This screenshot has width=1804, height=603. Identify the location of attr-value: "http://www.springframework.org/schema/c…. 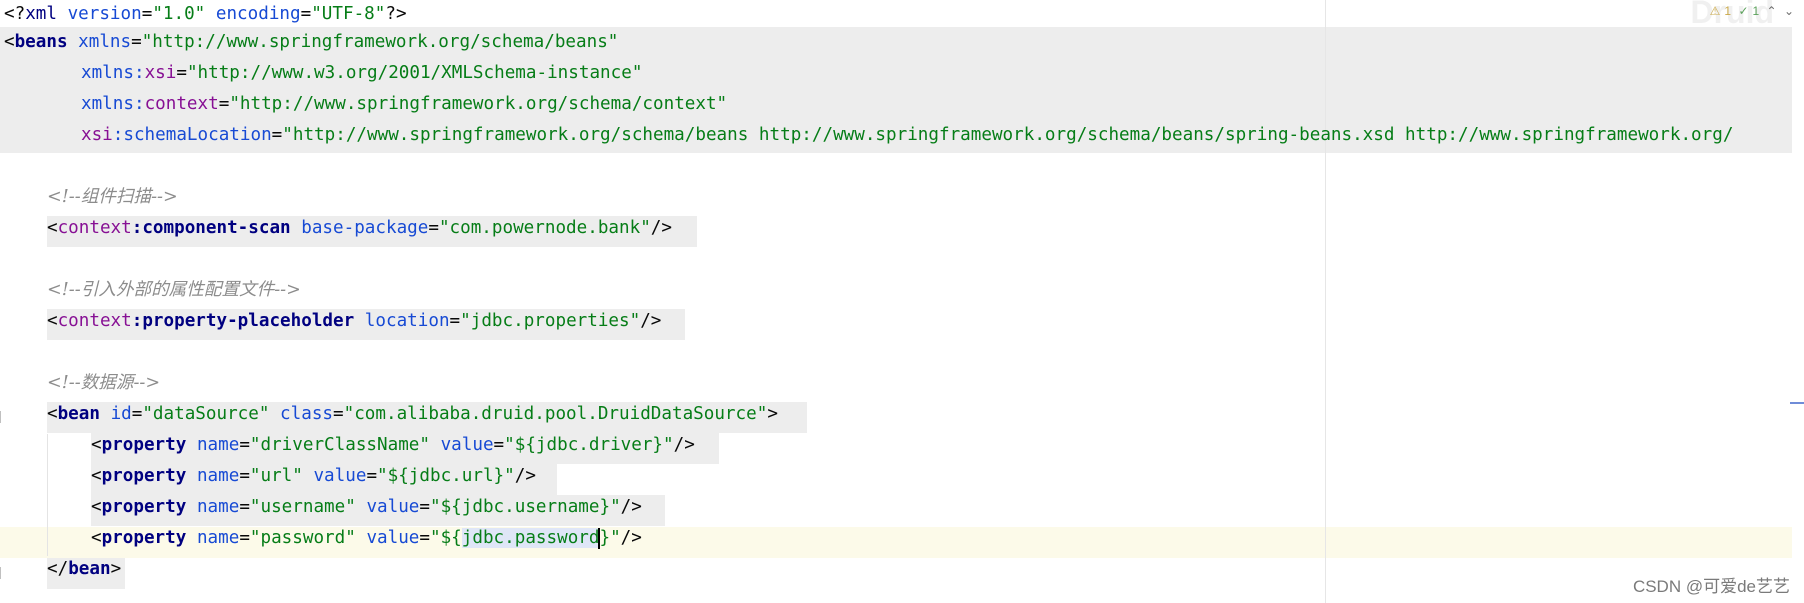
(478, 104).